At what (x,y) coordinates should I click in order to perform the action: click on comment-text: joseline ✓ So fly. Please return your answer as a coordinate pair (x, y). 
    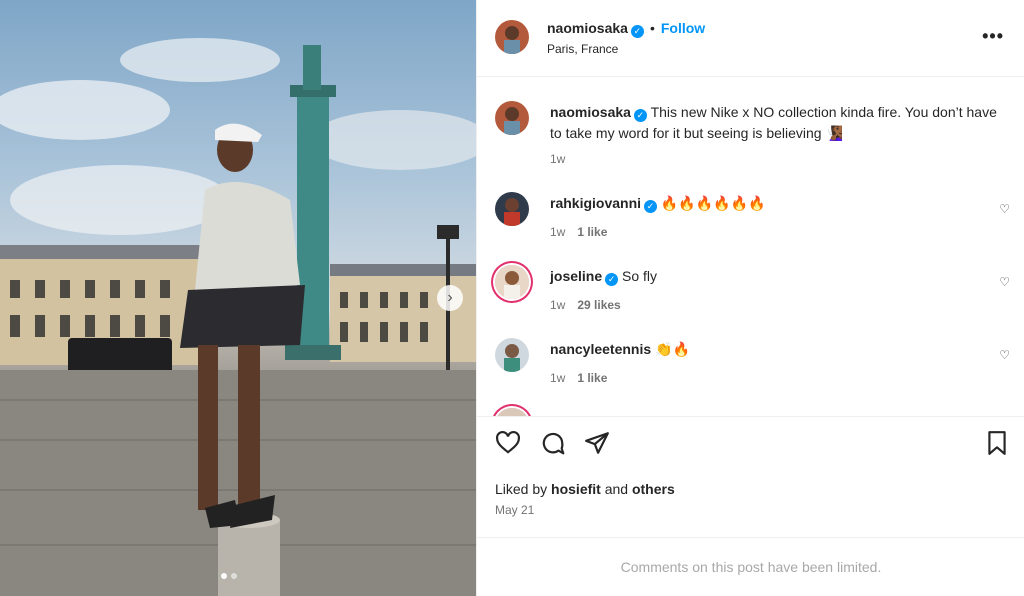
    Looking at the image, I should click on (603, 276).